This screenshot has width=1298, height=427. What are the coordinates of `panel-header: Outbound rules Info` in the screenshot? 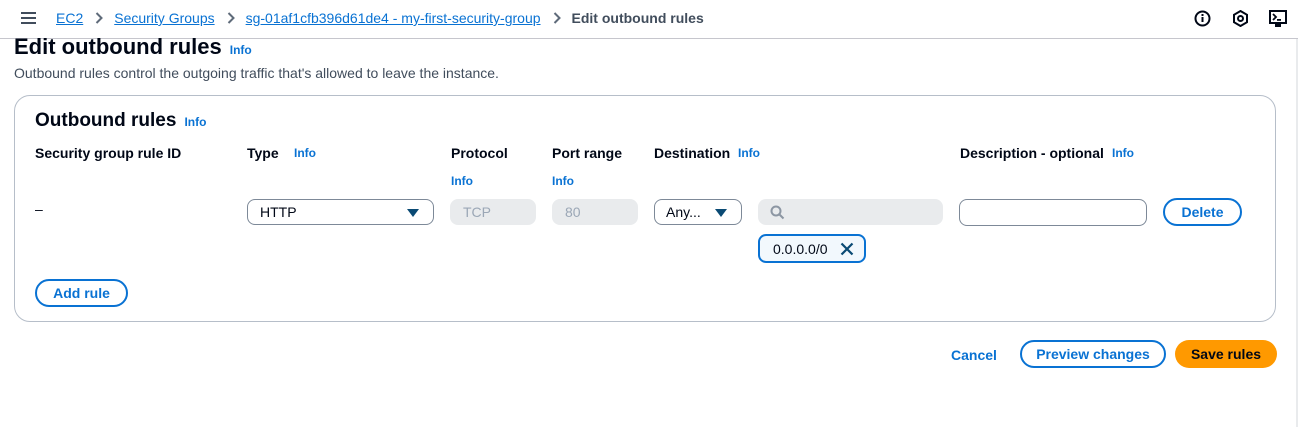 It's located at (120, 121).